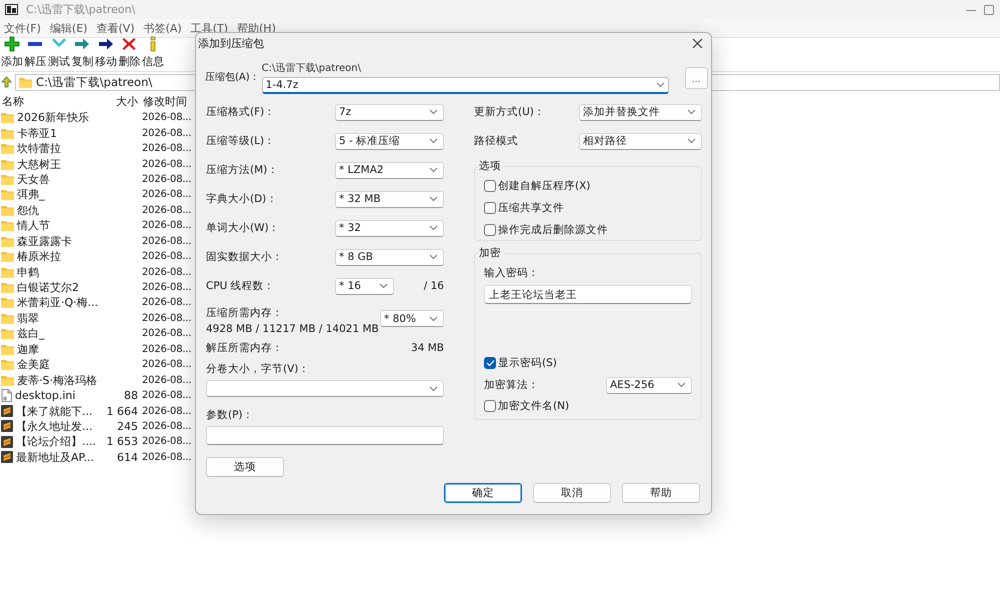  Describe the element at coordinates (152, 53) in the screenshot. I see `toolbar-button: 信息` at that location.